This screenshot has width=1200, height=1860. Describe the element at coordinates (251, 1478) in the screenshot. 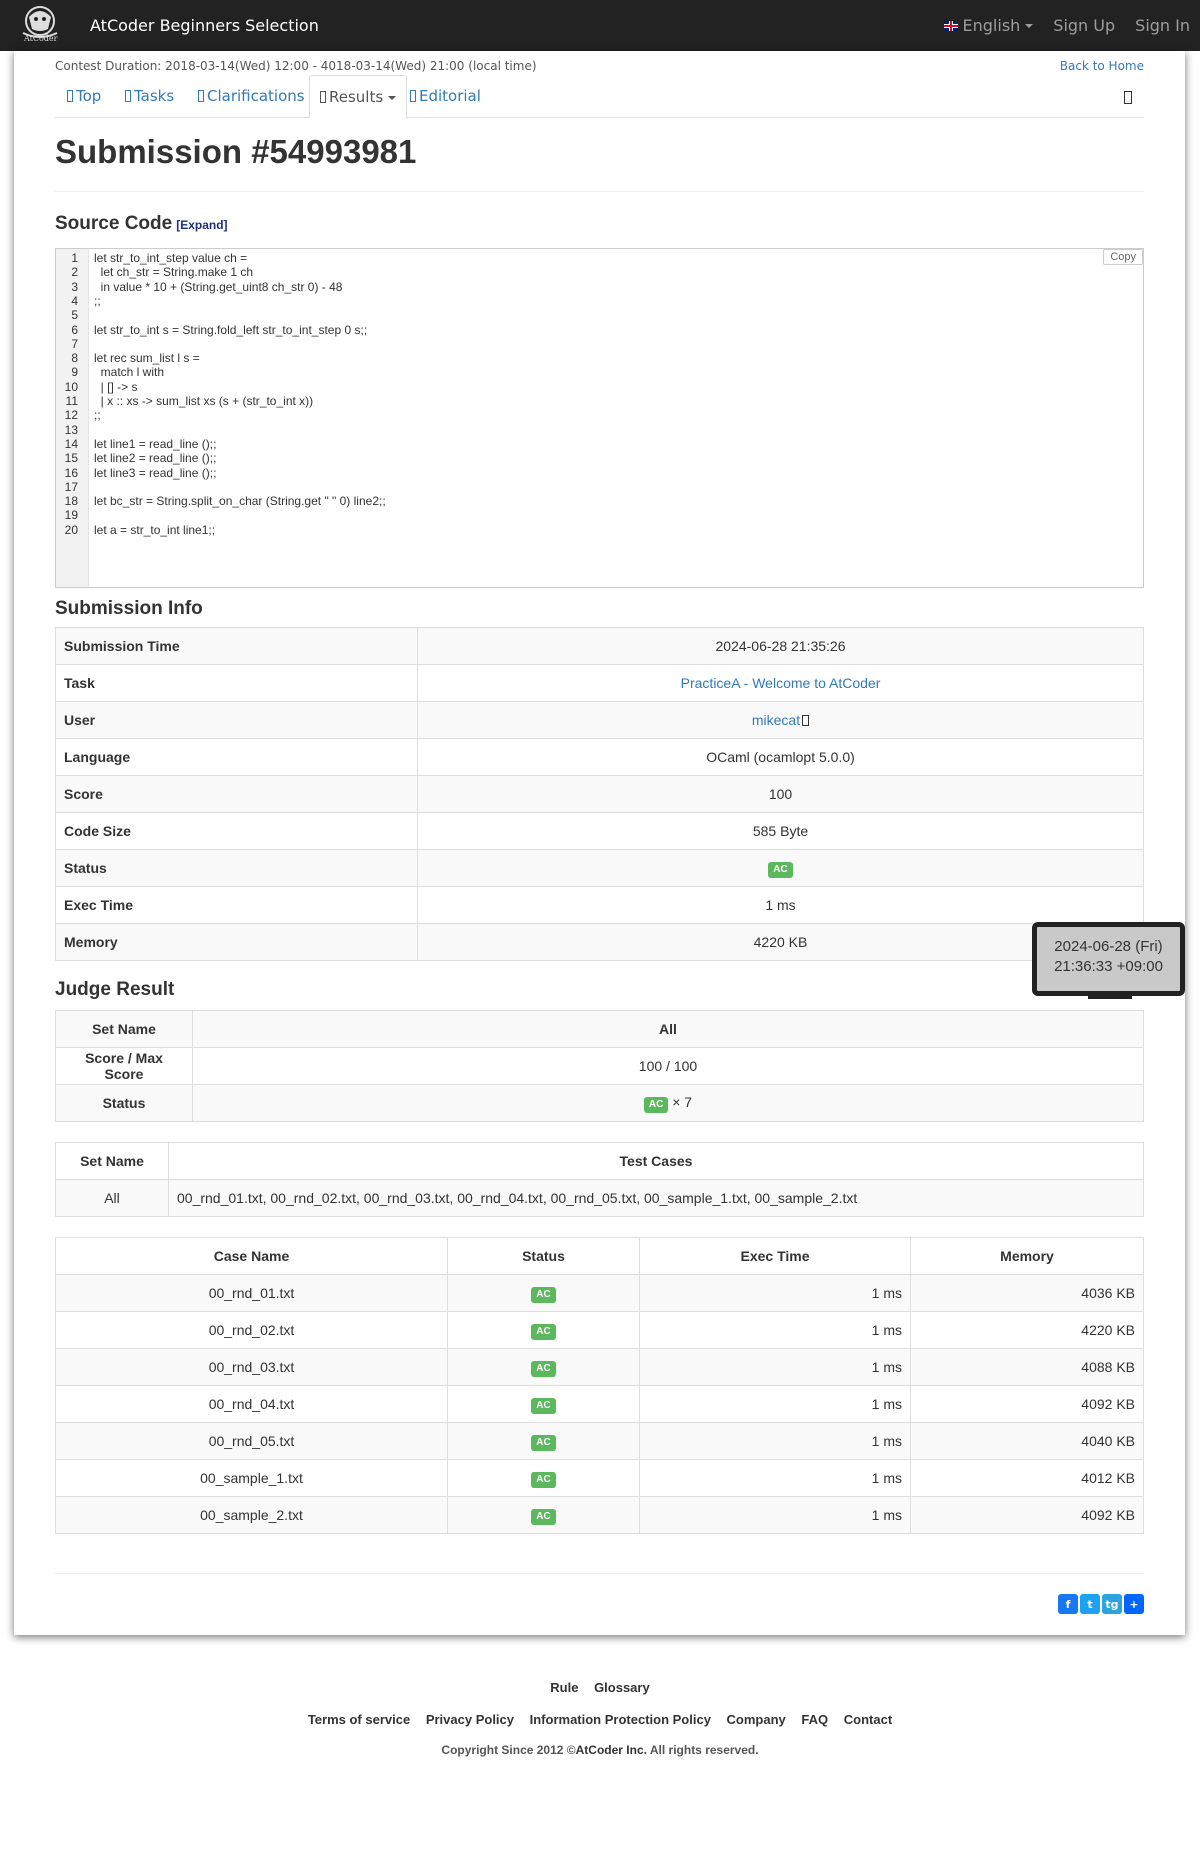

I see `case-name-cell: 00_sample_1.txt` at that location.